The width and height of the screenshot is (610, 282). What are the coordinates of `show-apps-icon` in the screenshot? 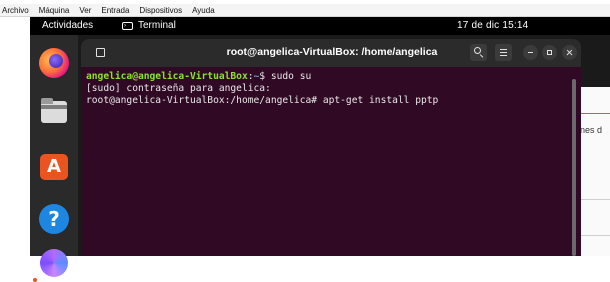 It's located at (54, 263).